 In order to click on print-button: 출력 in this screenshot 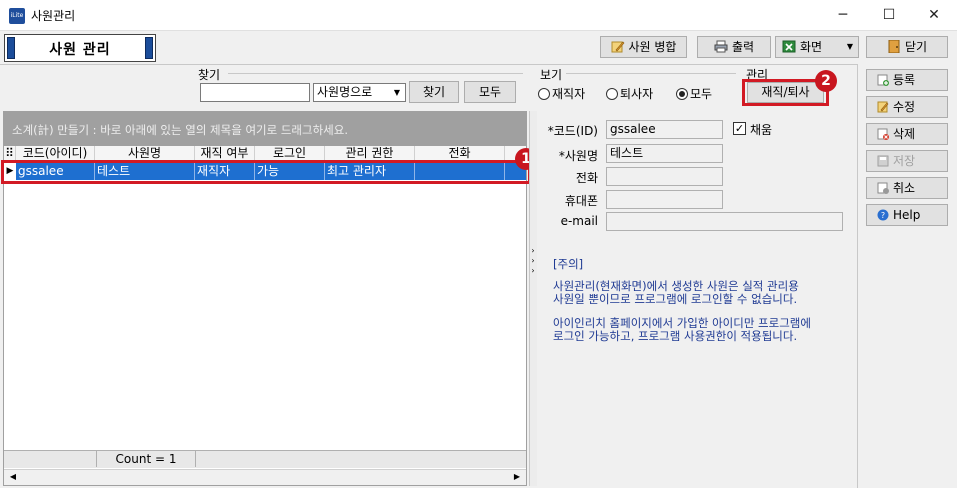, I will do `click(734, 47)`.